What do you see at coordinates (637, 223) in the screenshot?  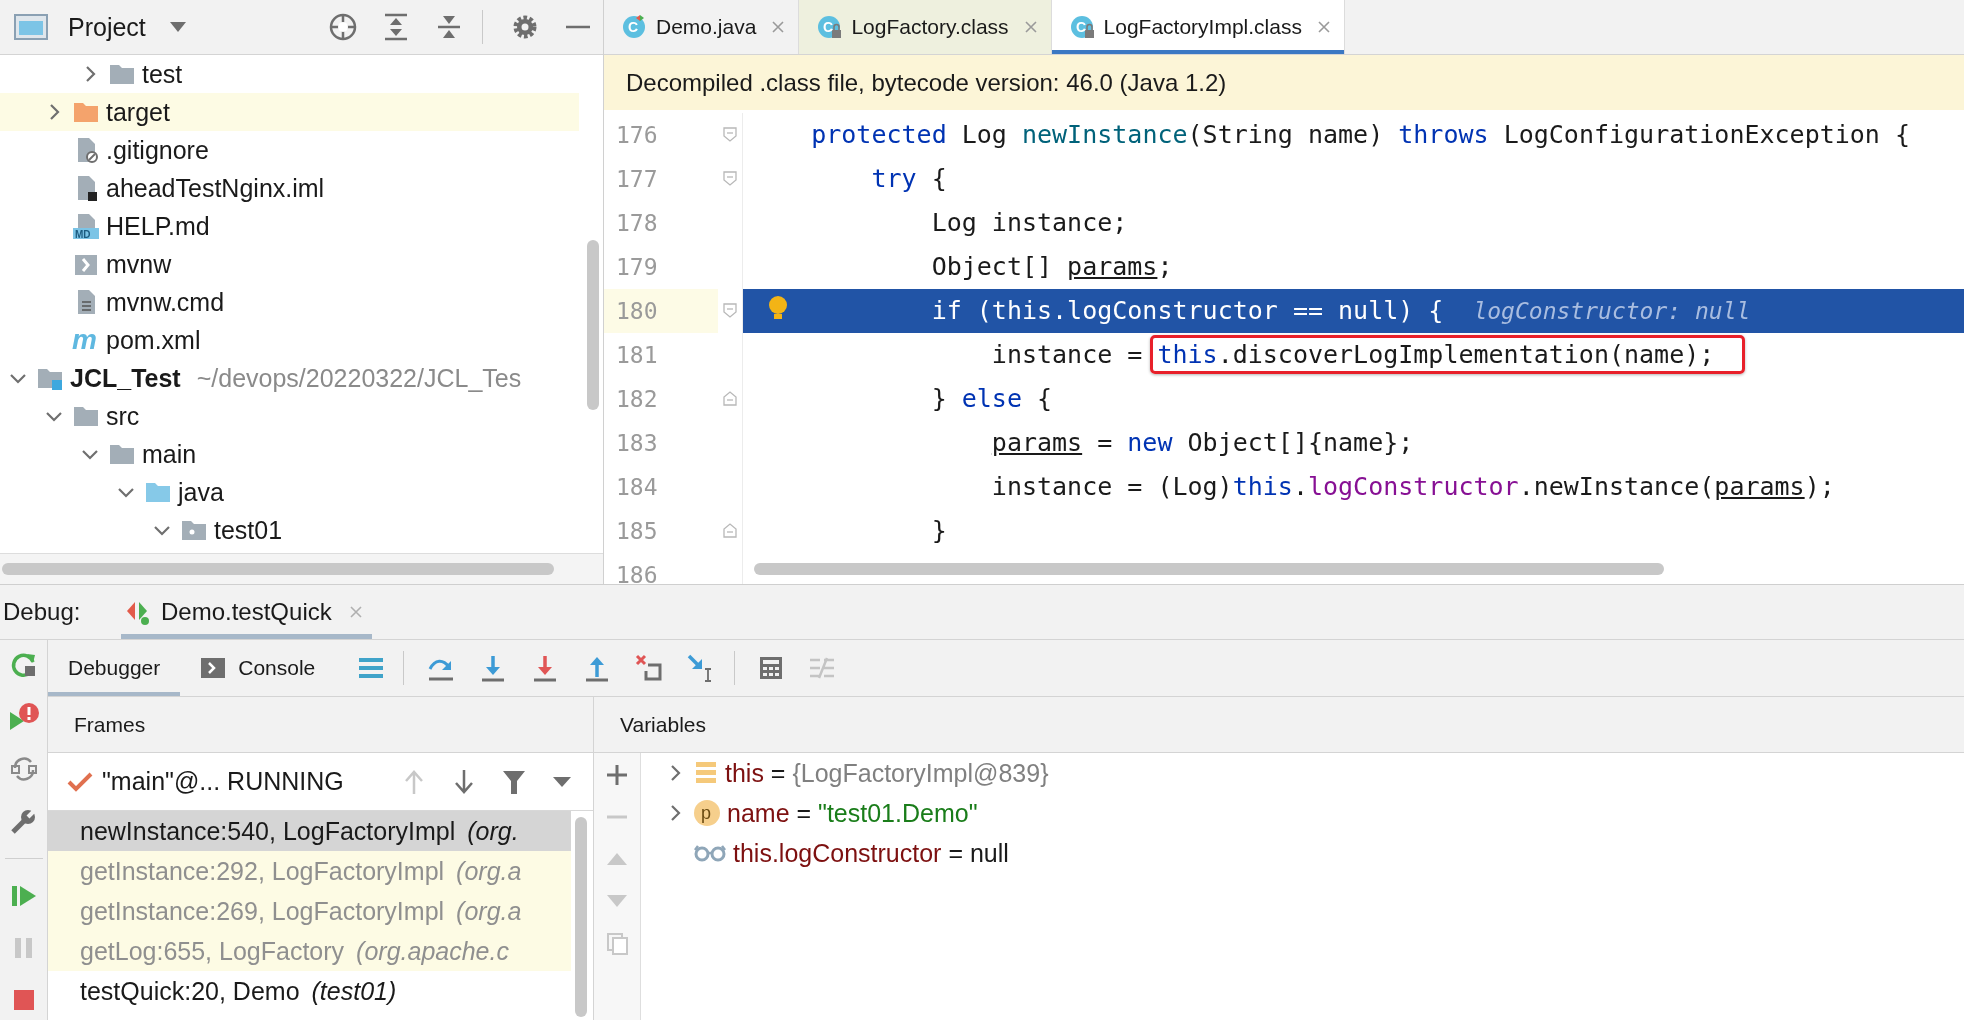 I see `line-number: 178` at bounding box center [637, 223].